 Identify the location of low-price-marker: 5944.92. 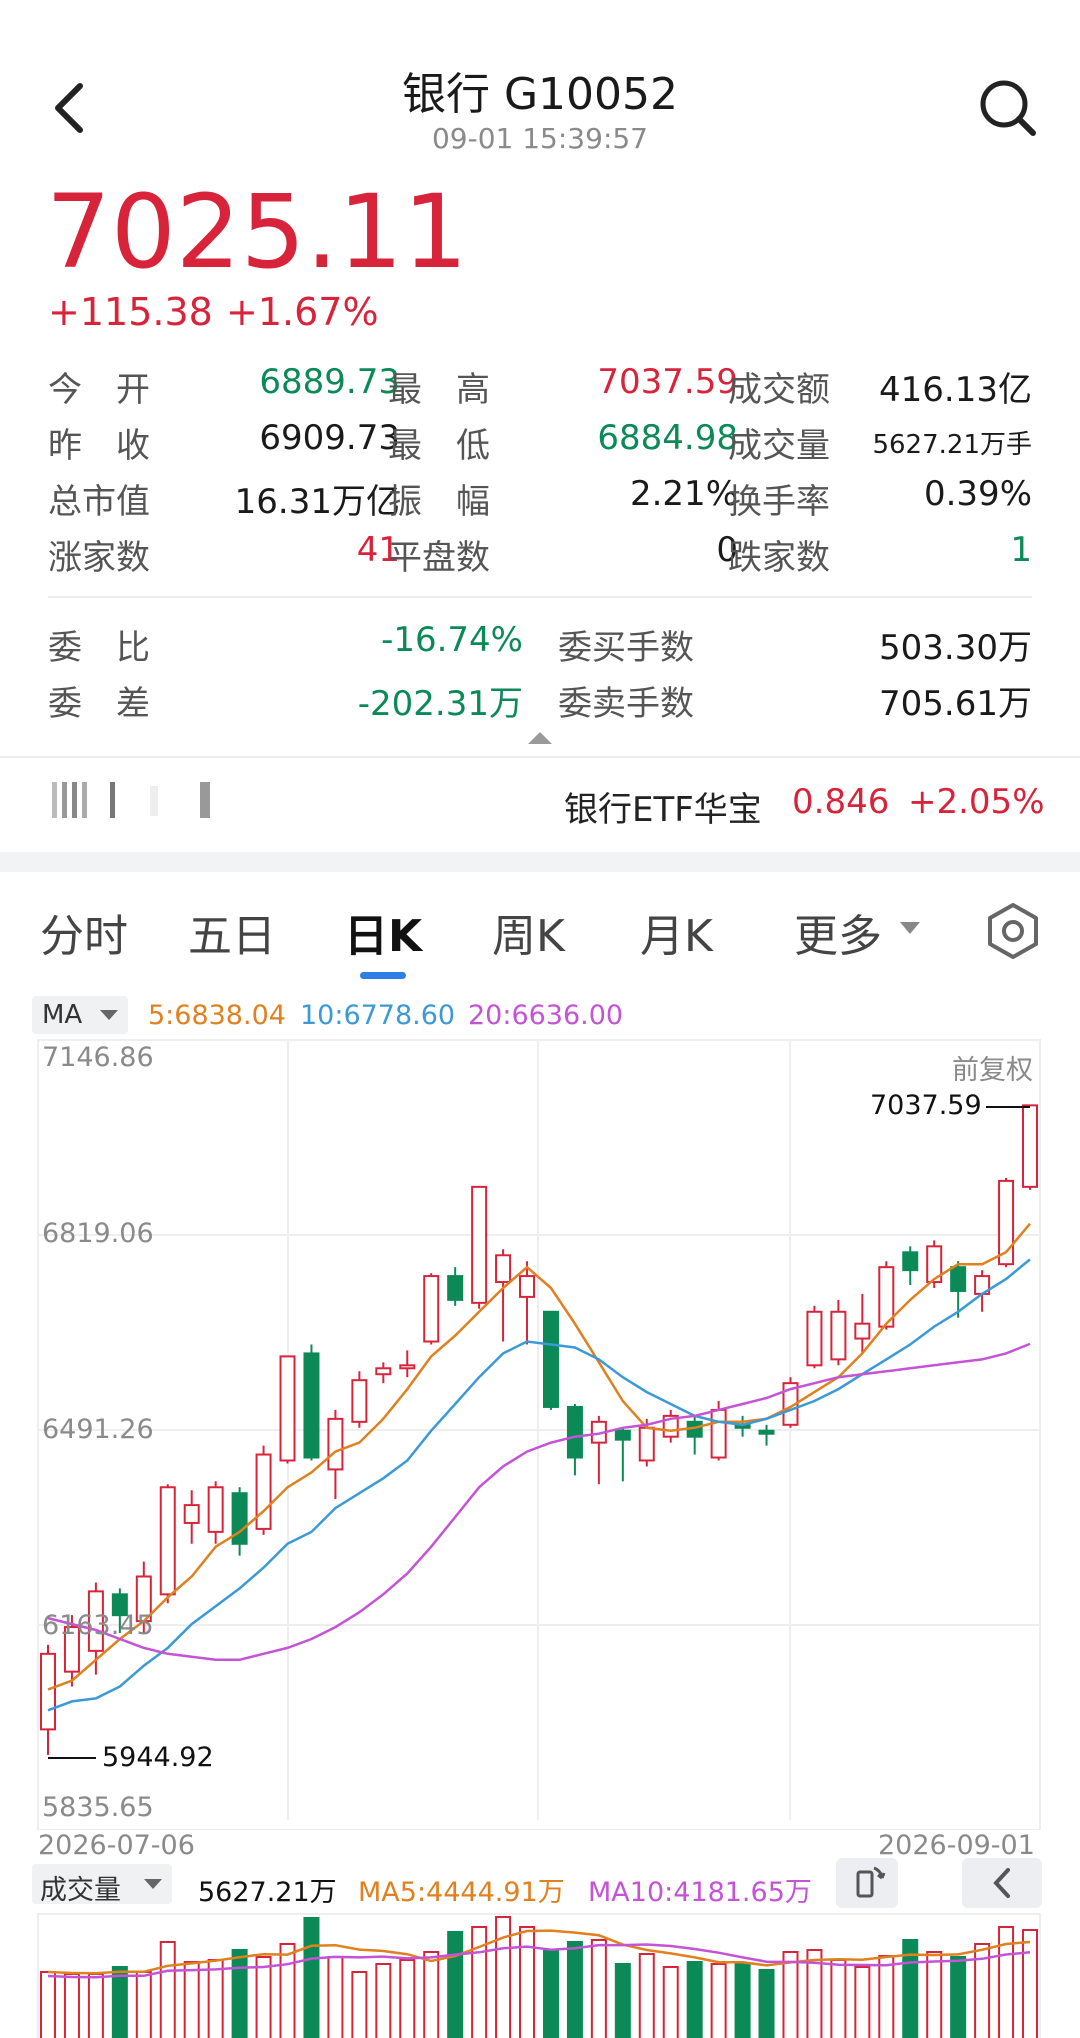
(158, 1757).